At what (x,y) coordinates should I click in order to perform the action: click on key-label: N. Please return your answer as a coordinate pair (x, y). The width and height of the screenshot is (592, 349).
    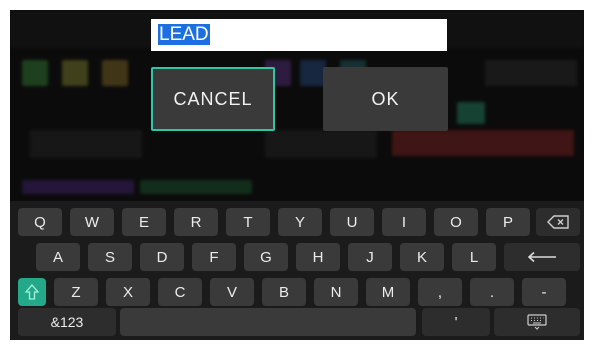
    Looking at the image, I should click on (336, 292).